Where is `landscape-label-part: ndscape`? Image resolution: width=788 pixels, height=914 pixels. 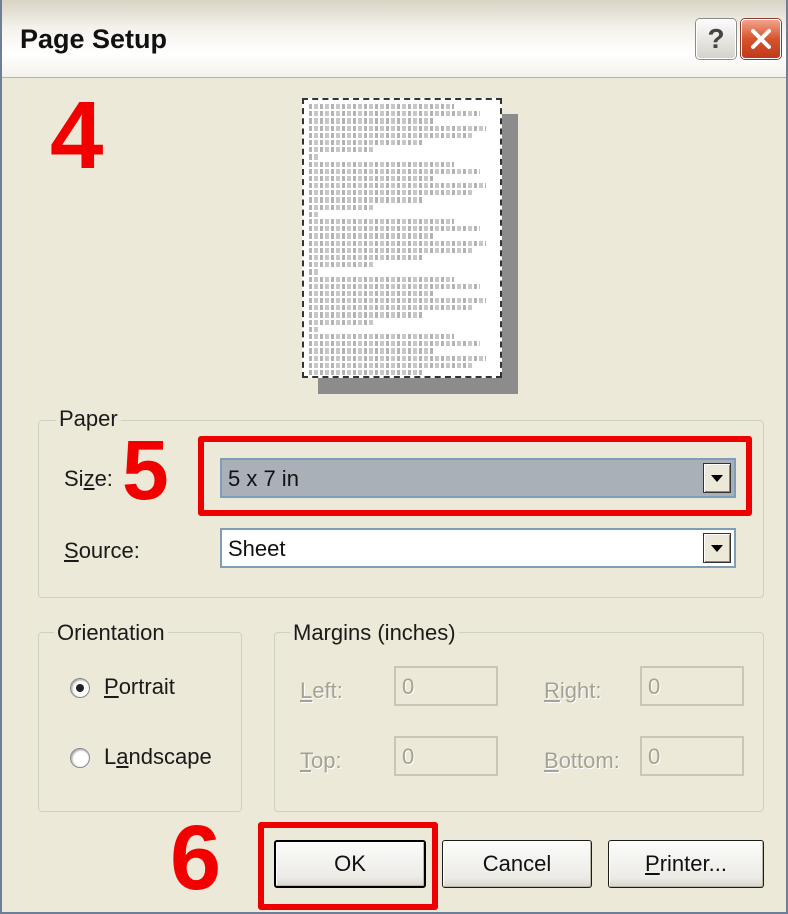
landscape-label-part: ndscape is located at coordinates (170, 756).